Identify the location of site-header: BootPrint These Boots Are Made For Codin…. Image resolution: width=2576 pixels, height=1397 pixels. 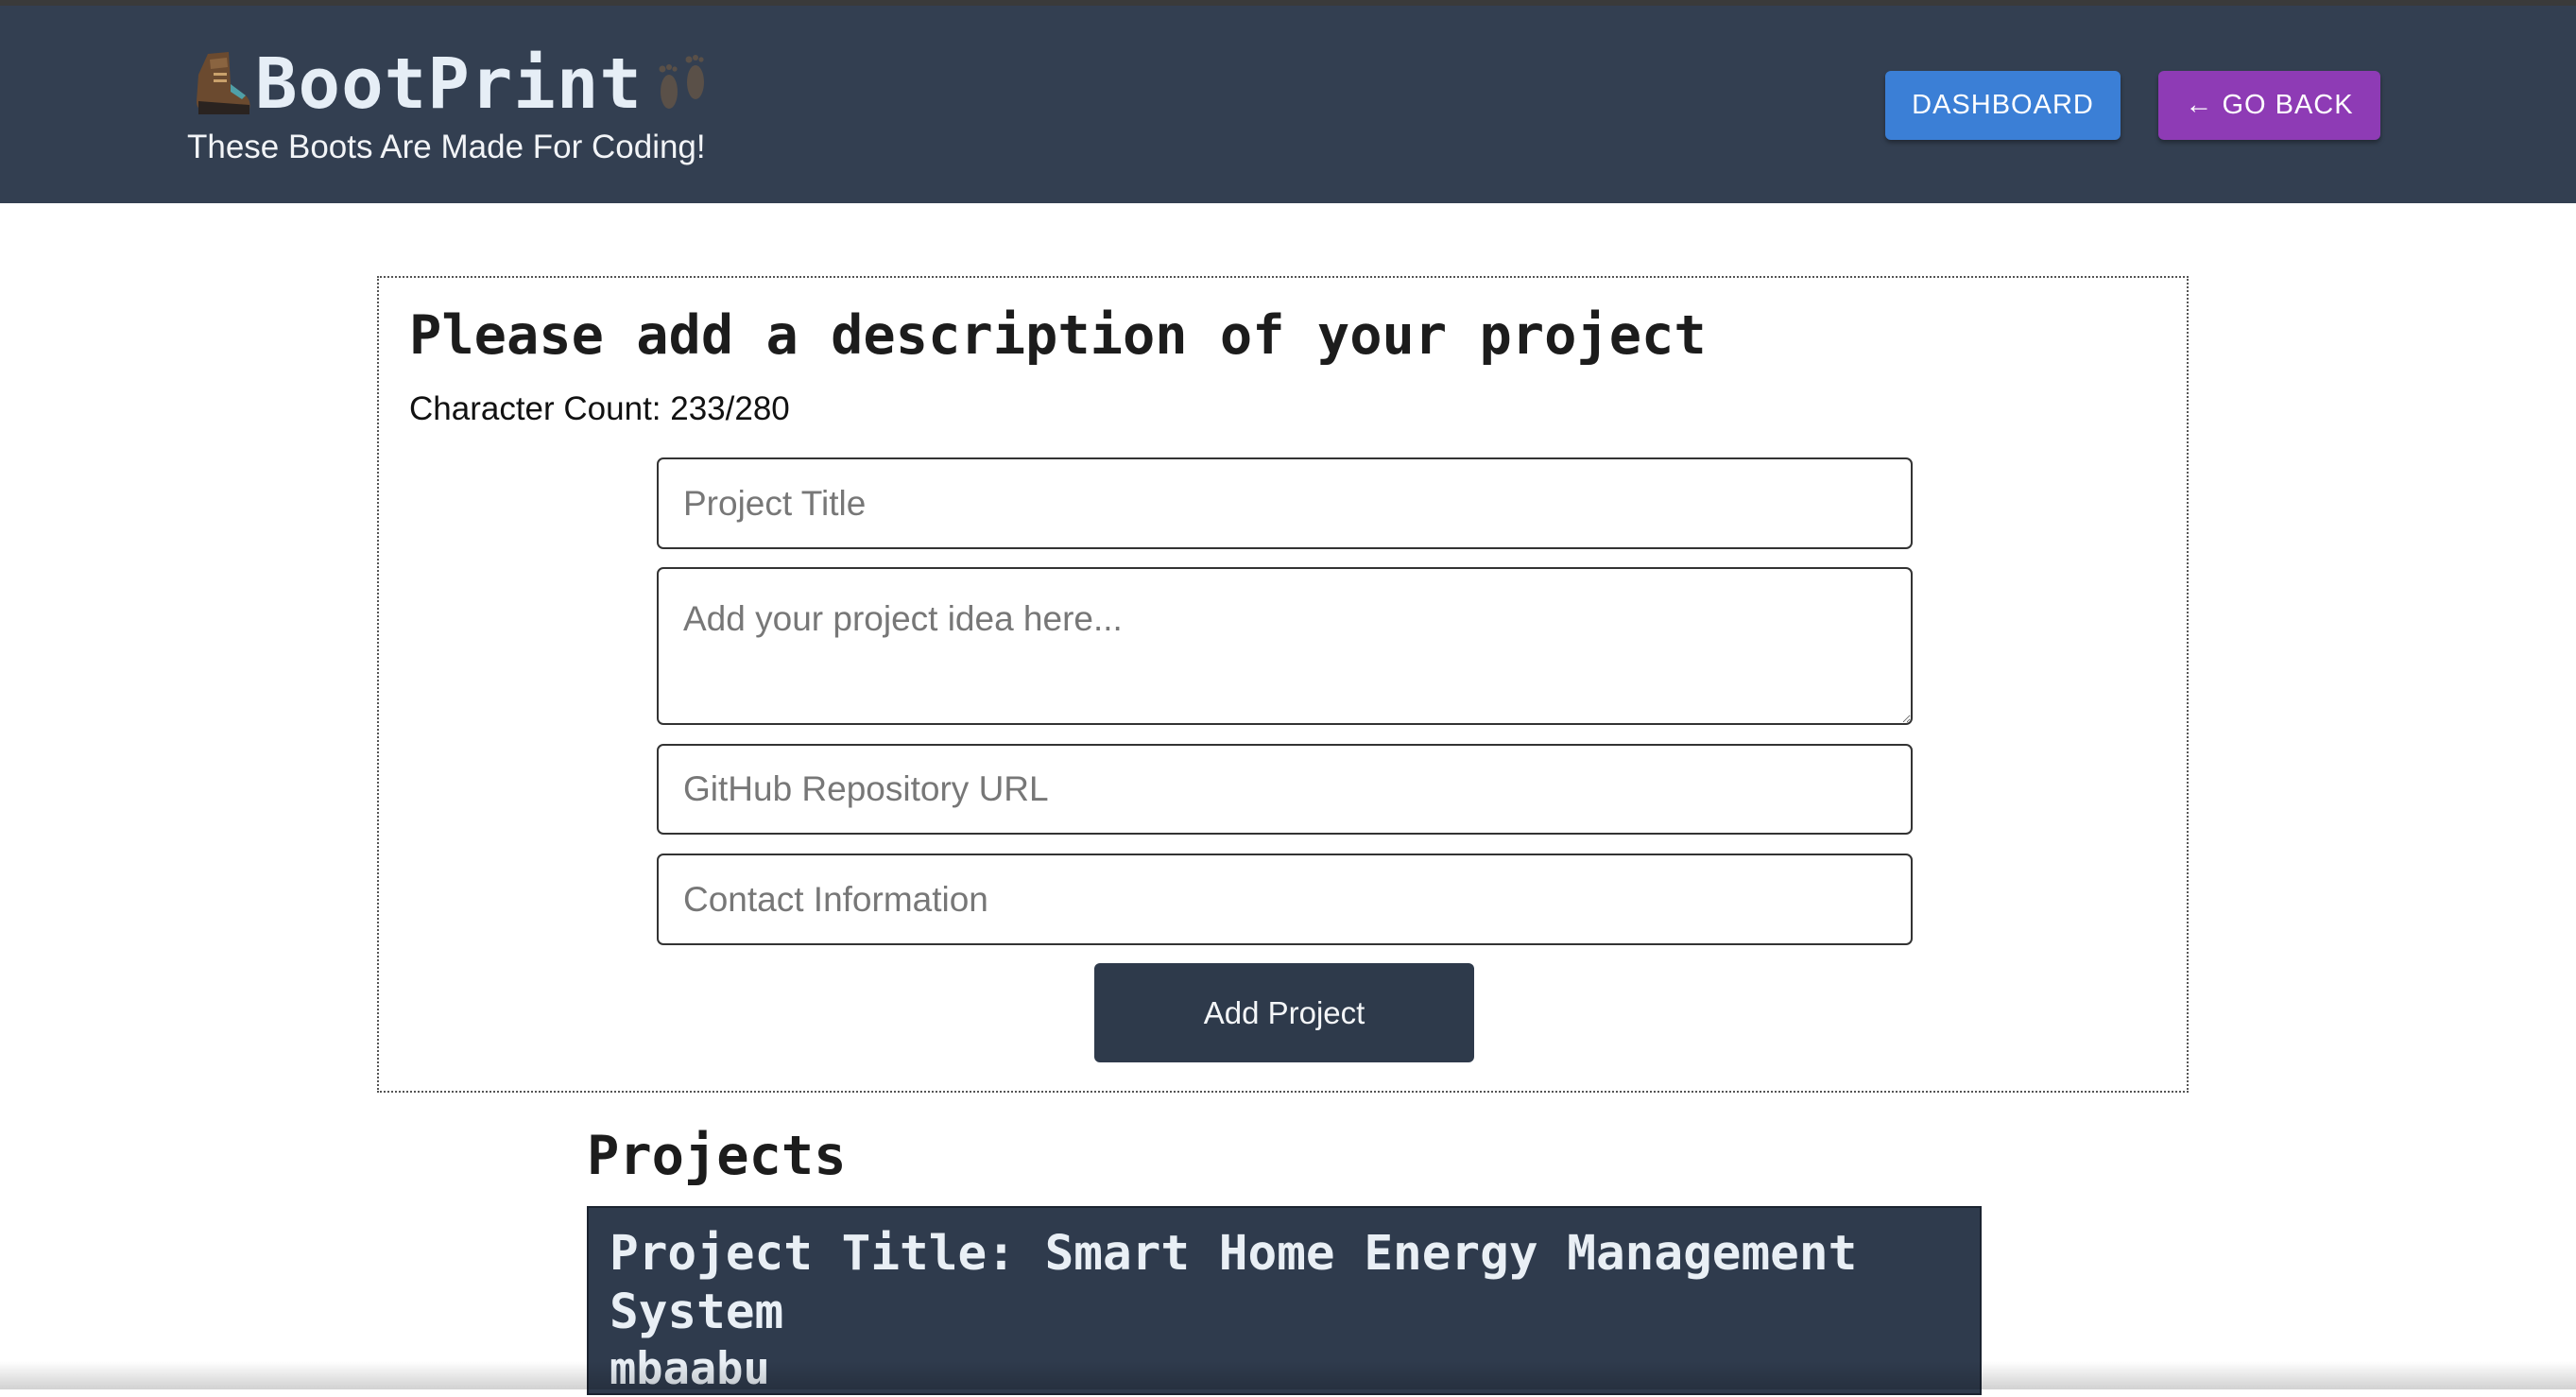
(1288, 105).